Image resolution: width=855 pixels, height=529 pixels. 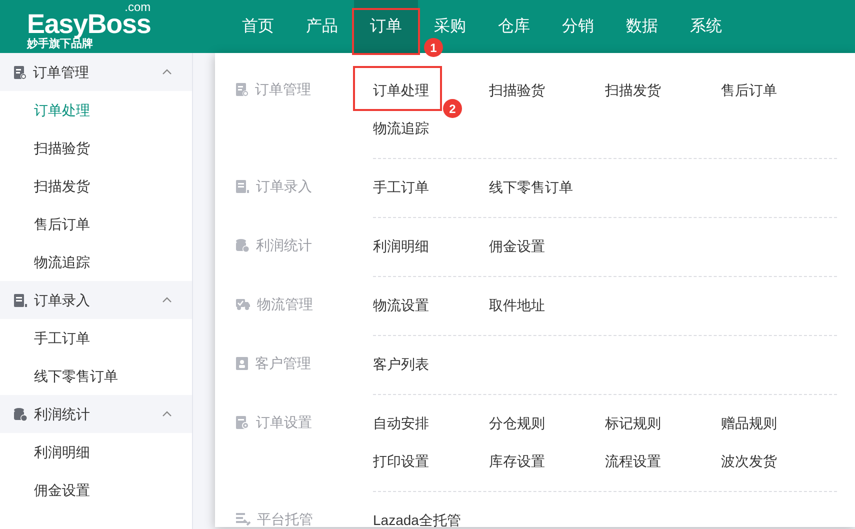 What do you see at coordinates (401, 187) in the screenshot?
I see `menu-link: 手工订单` at bounding box center [401, 187].